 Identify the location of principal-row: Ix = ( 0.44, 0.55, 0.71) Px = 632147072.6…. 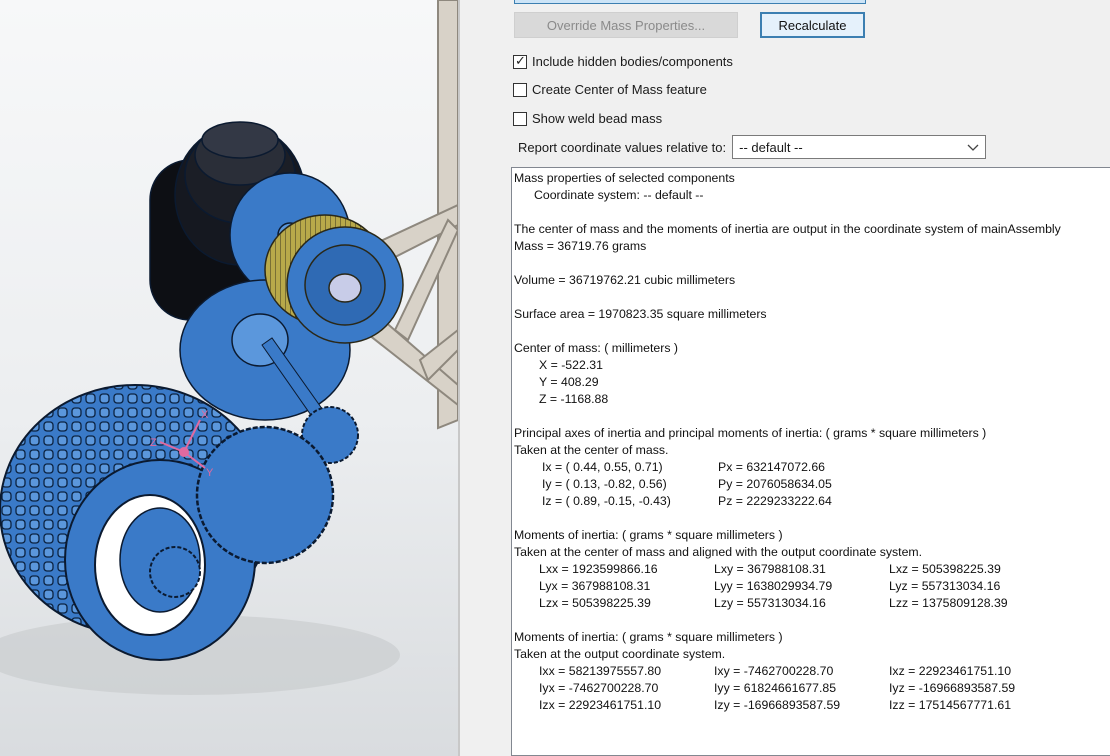
(684, 467).